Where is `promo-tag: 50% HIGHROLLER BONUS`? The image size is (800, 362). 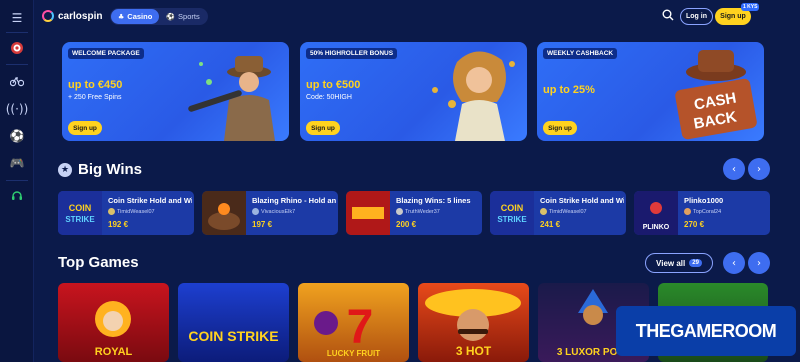 promo-tag: 50% HIGHROLLER BONUS is located at coordinates (352, 53).